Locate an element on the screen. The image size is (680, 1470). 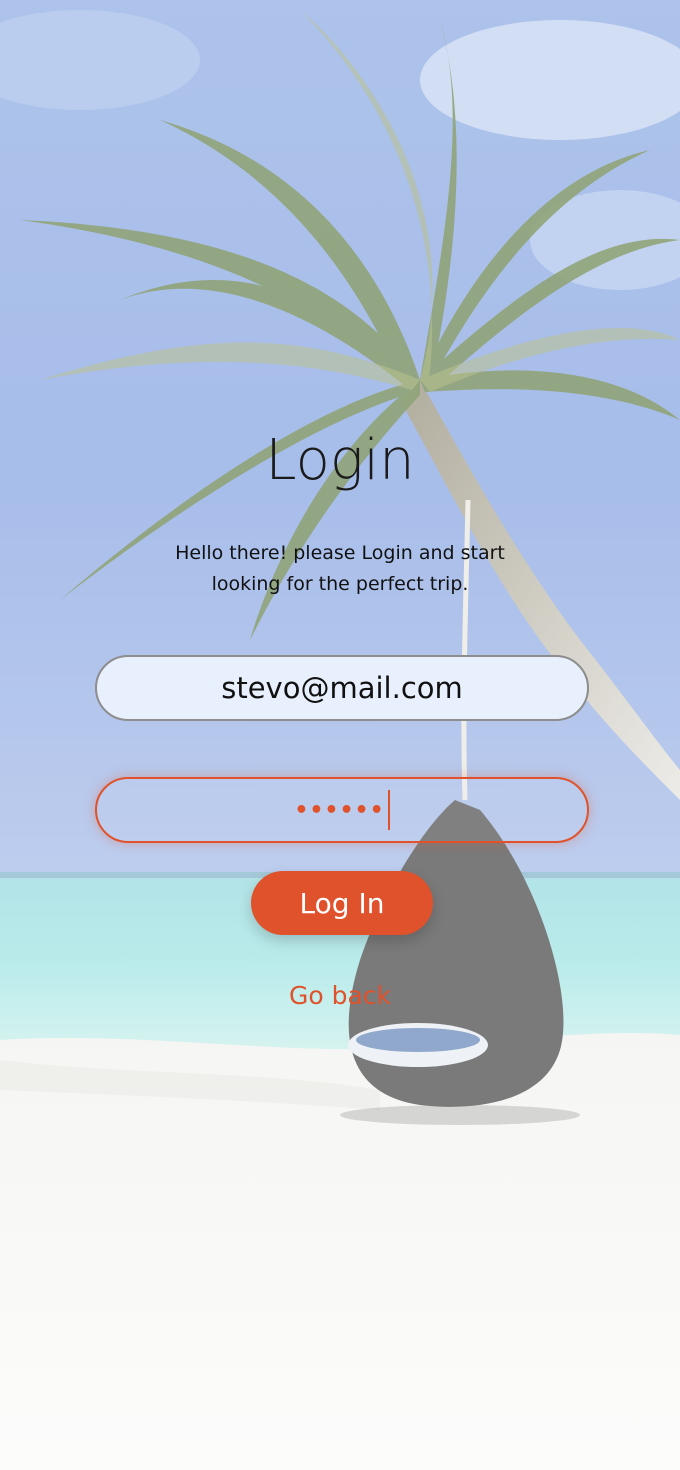
page-title: Login is located at coordinates (340, 460).